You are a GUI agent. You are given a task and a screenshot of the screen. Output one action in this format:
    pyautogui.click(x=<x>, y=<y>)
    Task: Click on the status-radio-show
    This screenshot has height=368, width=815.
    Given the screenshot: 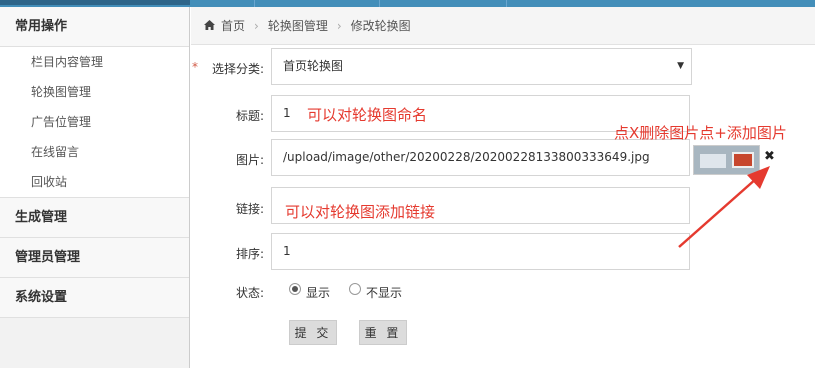 What is the action you would take?
    pyautogui.click(x=295, y=289)
    